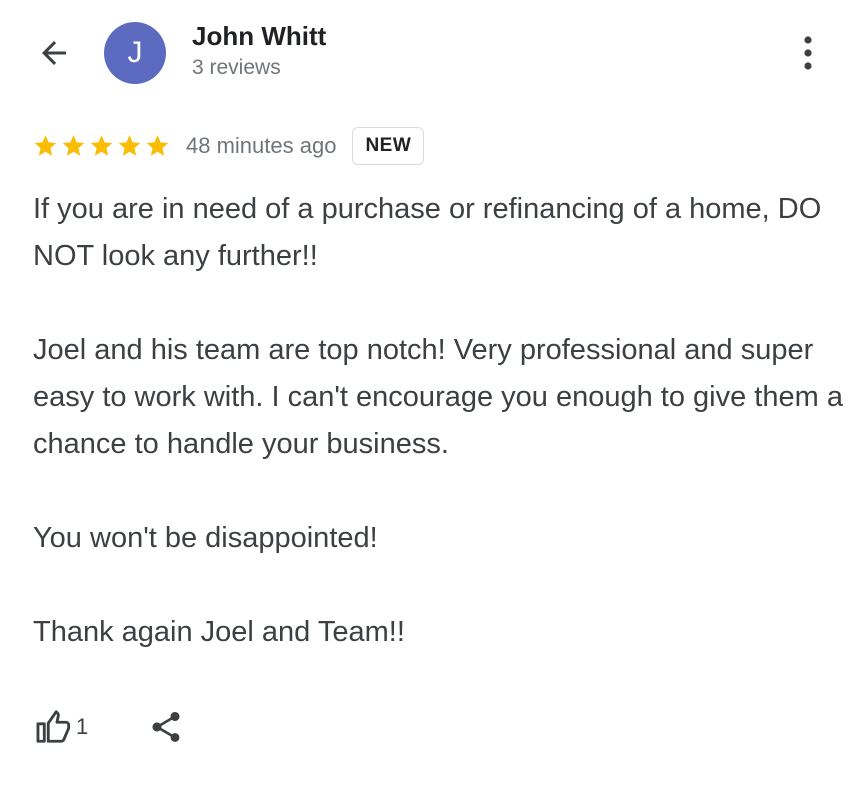  I want to click on more-options-button, so click(808, 53).